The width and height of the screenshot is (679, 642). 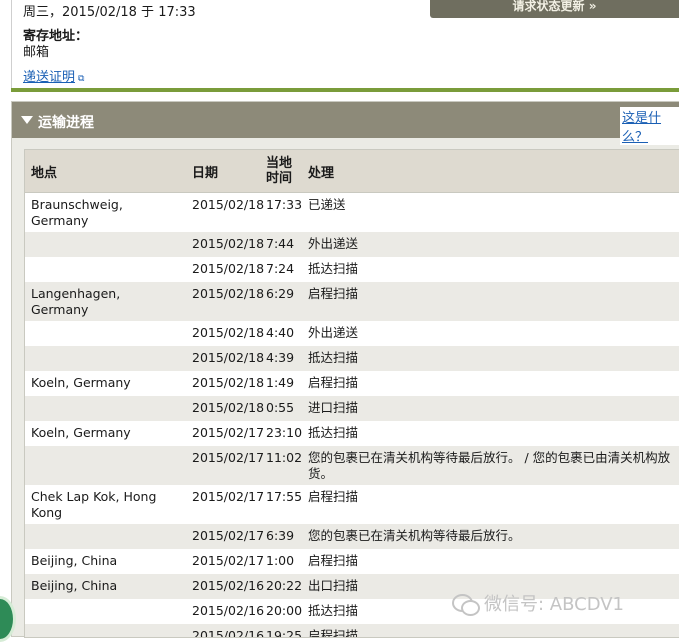 I want to click on table-row: Braunschweig, Germany 2015/02/18 17:33 已递送, so click(x=352, y=212).